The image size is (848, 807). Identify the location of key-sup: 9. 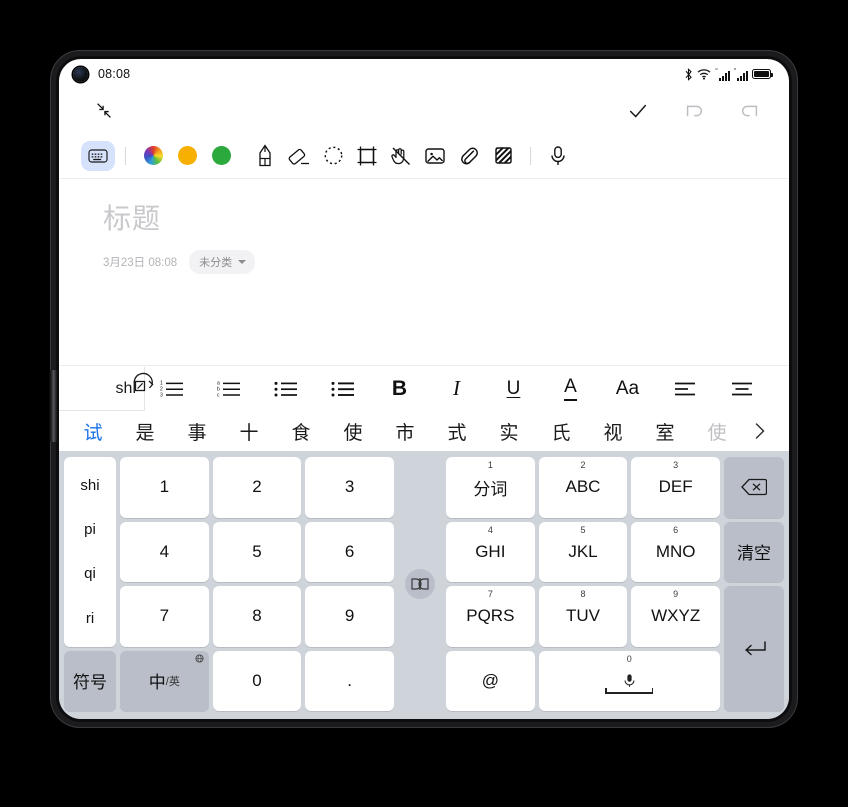
(676, 594).